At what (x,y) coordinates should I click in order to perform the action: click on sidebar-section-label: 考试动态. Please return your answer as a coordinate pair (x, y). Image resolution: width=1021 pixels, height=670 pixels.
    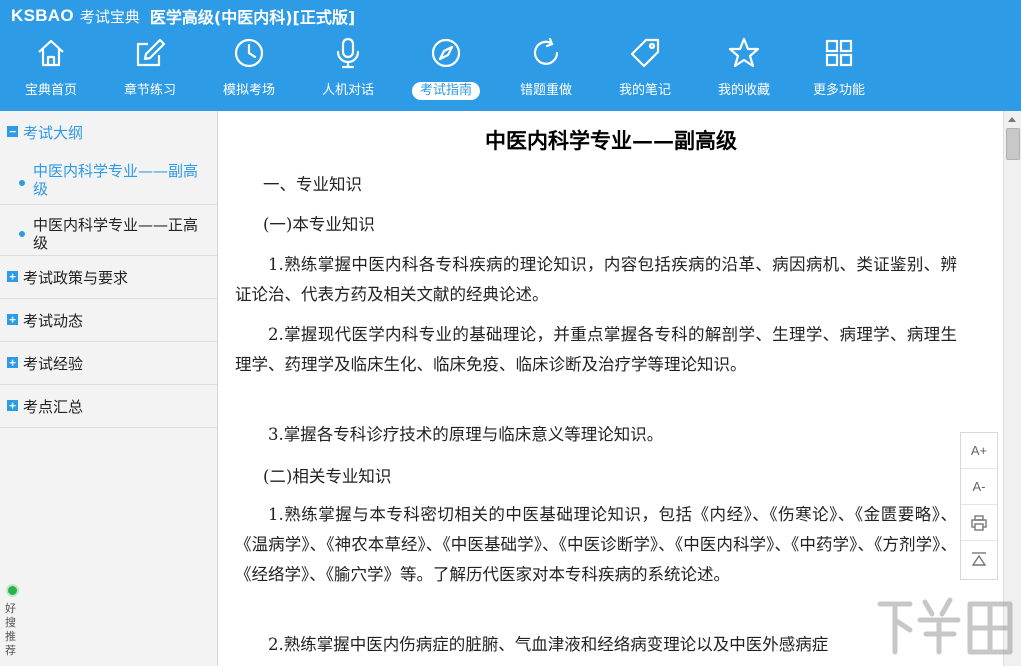
    Looking at the image, I should click on (53, 321).